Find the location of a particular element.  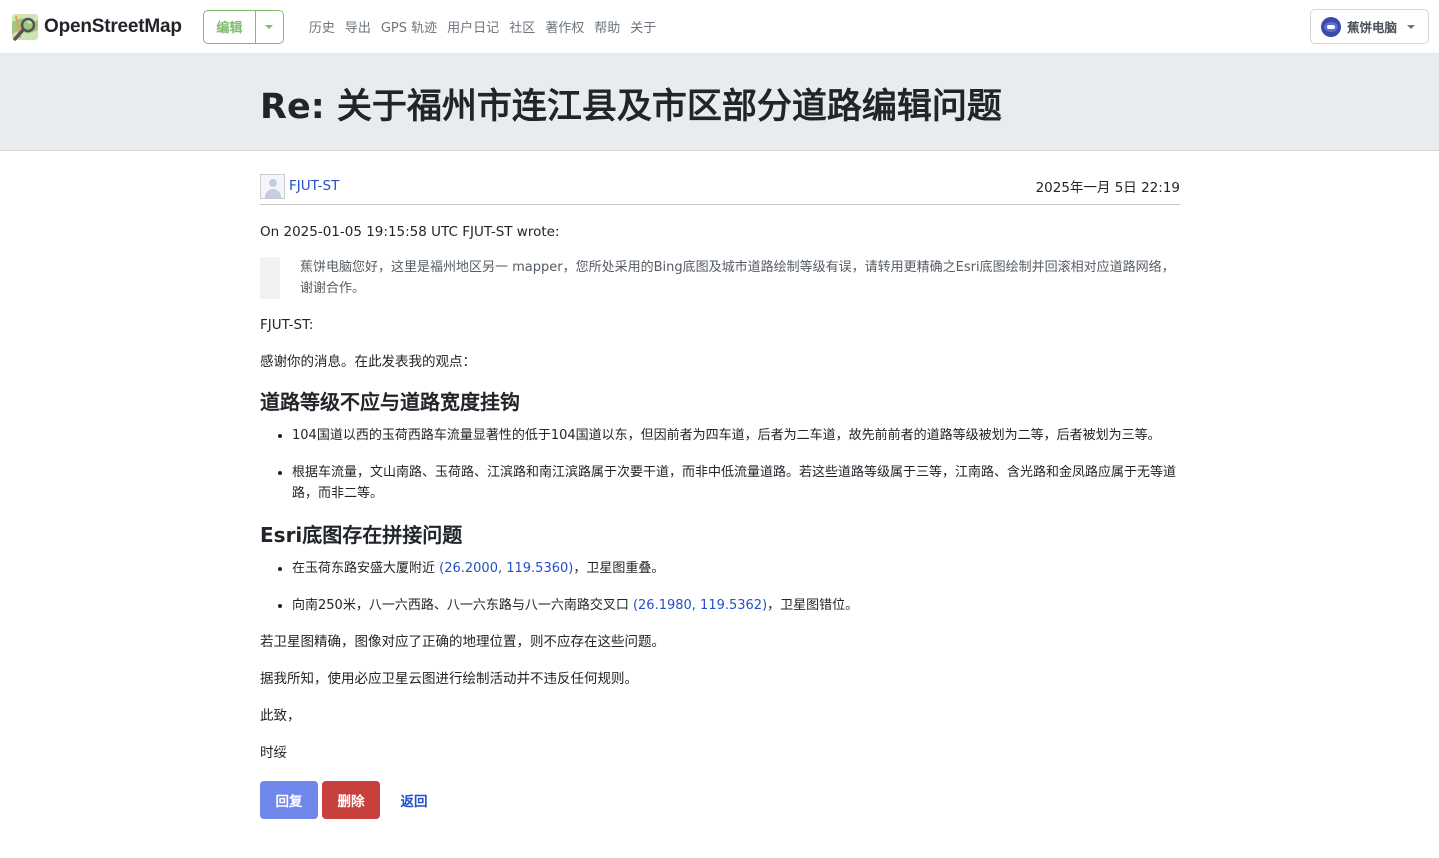

nav-user-diaries: 用户日记 is located at coordinates (476, 26).